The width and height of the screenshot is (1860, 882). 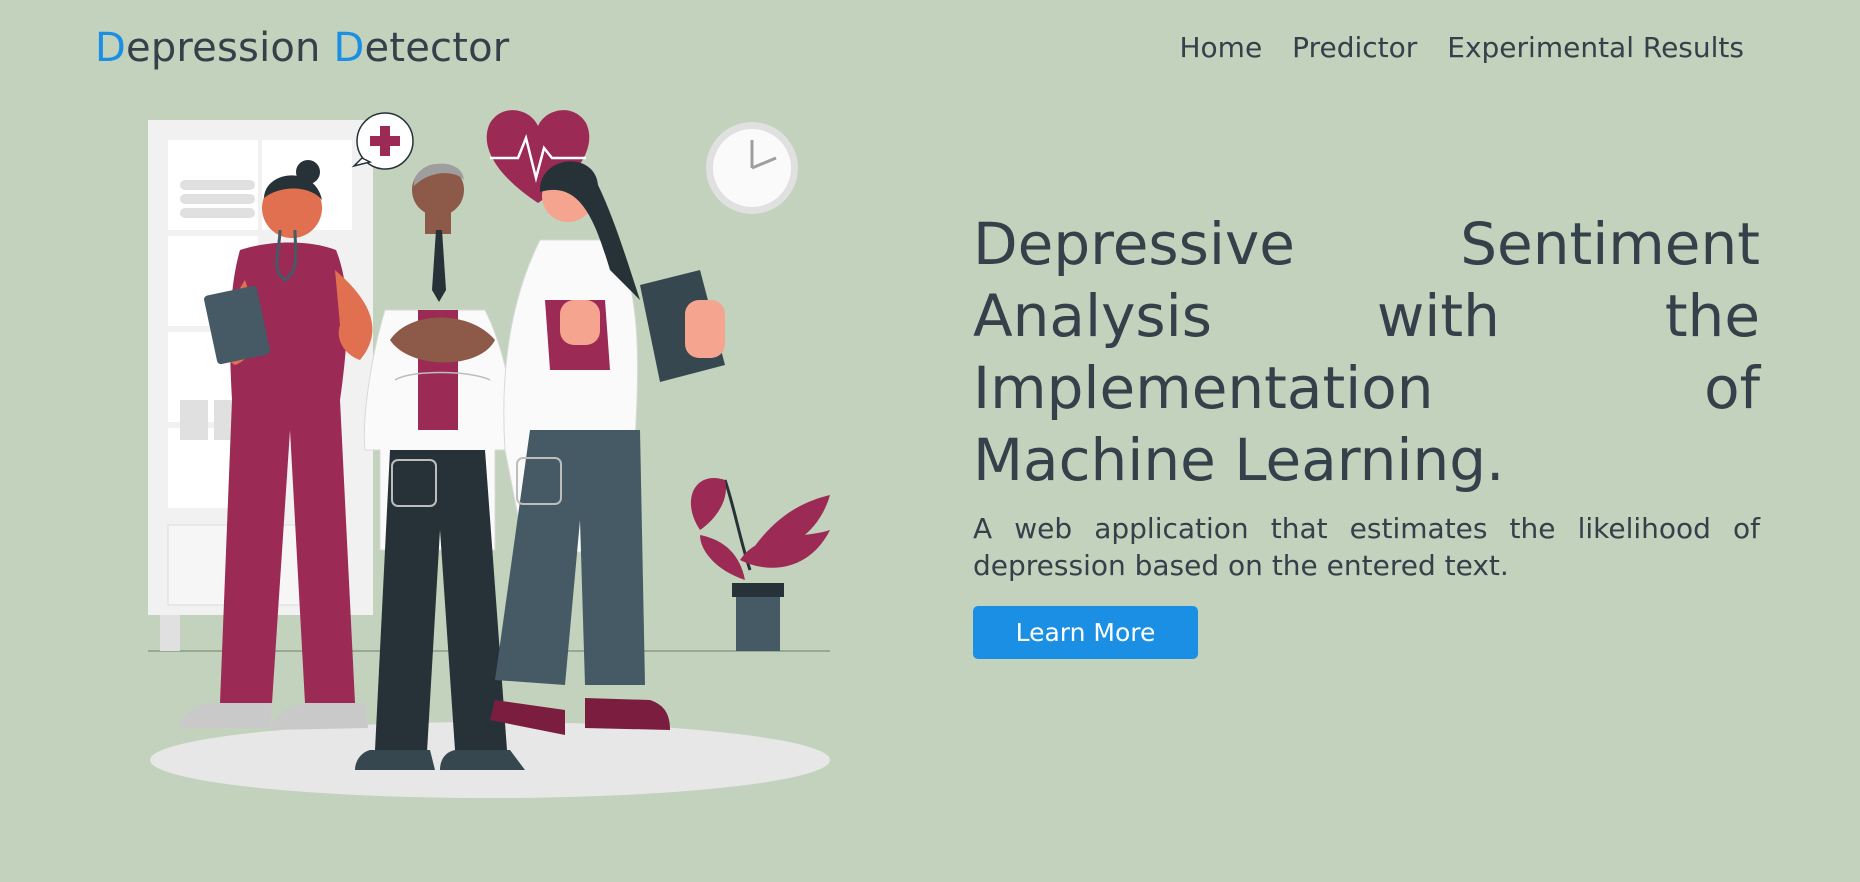 I want to click on brand-word-detector: etector, so click(x=437, y=48).